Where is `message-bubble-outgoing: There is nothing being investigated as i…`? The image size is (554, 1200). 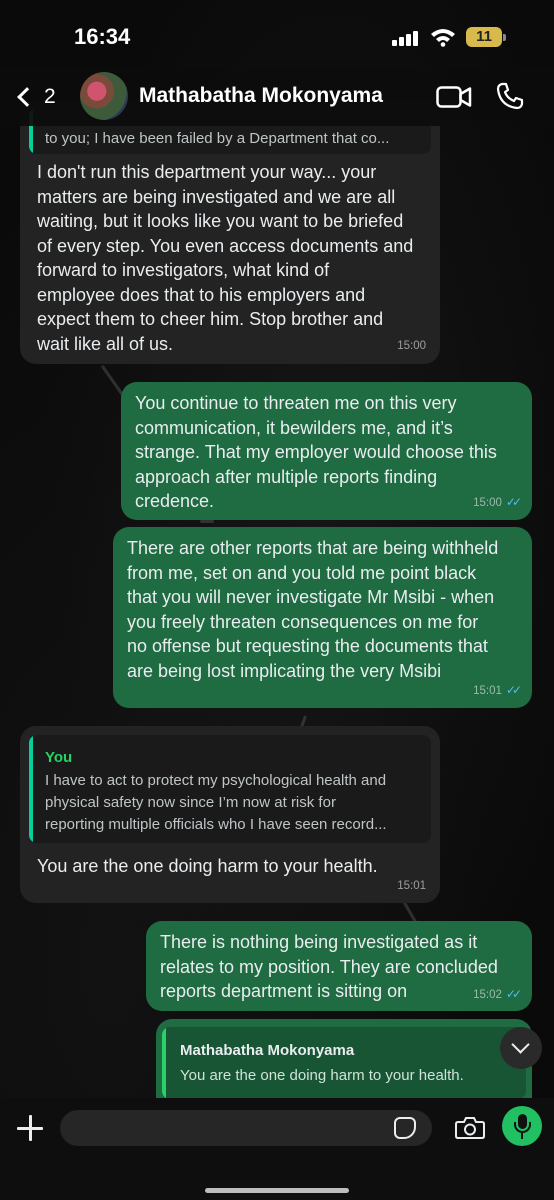
message-bubble-outgoing: There is nothing being investigated as i… is located at coordinates (339, 966).